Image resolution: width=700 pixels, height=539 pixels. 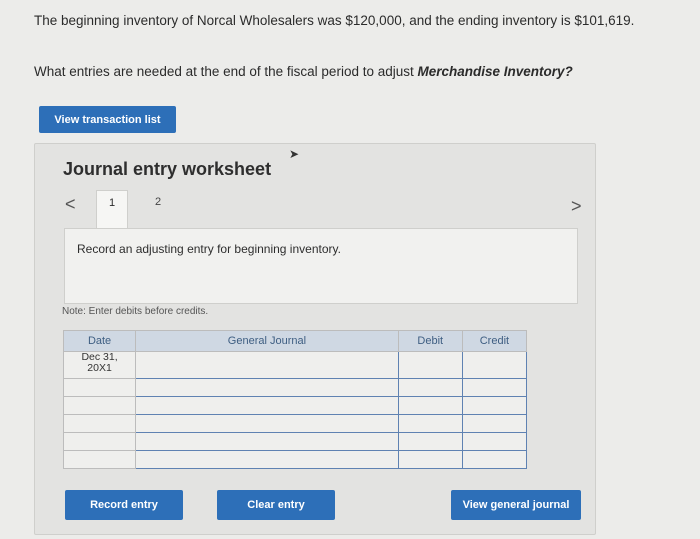 What do you see at coordinates (495, 71) in the screenshot?
I see `question-text-emphasis: Merchandise Inventory?` at bounding box center [495, 71].